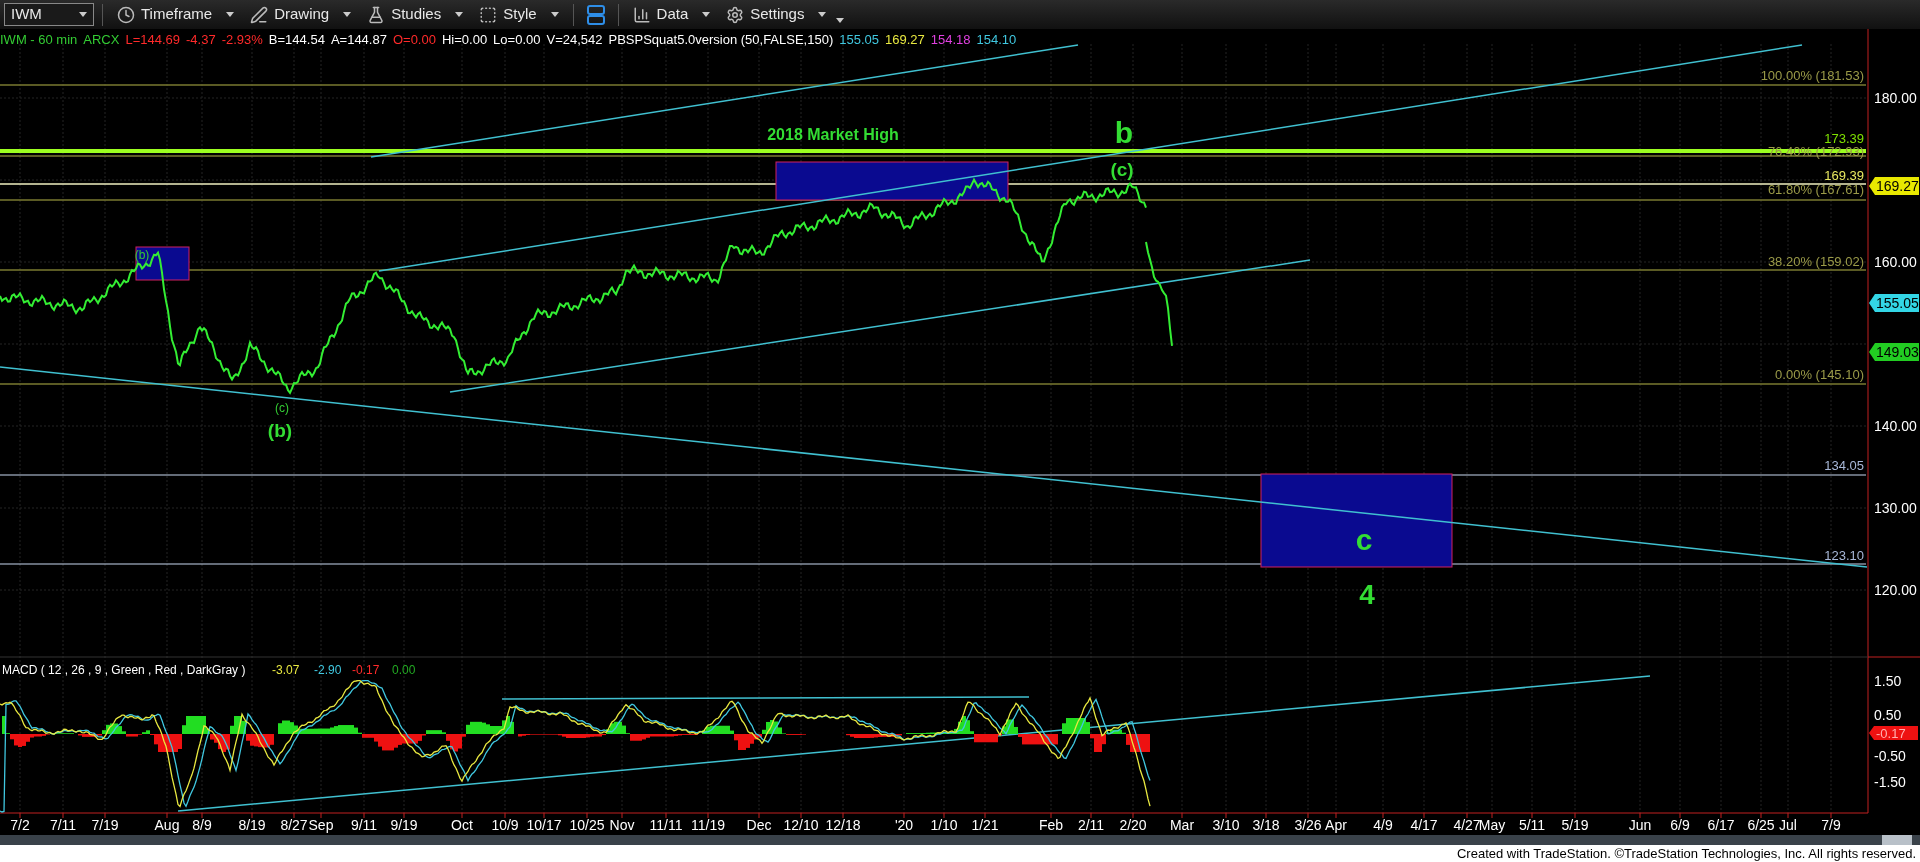  What do you see at coordinates (735, 14) in the screenshot?
I see `settings-icon` at bounding box center [735, 14].